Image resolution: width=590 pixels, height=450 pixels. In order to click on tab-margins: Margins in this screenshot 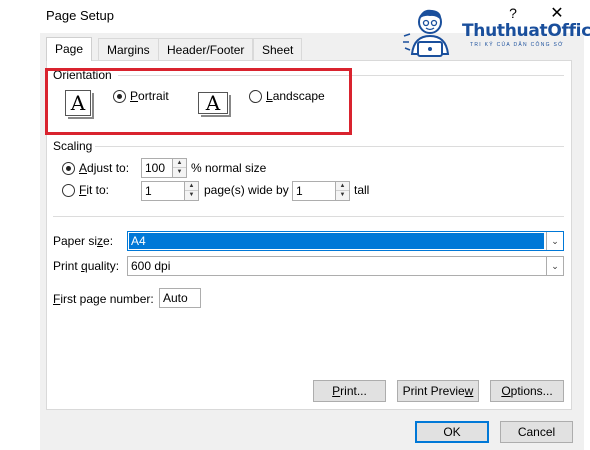, I will do `click(128, 49)`.